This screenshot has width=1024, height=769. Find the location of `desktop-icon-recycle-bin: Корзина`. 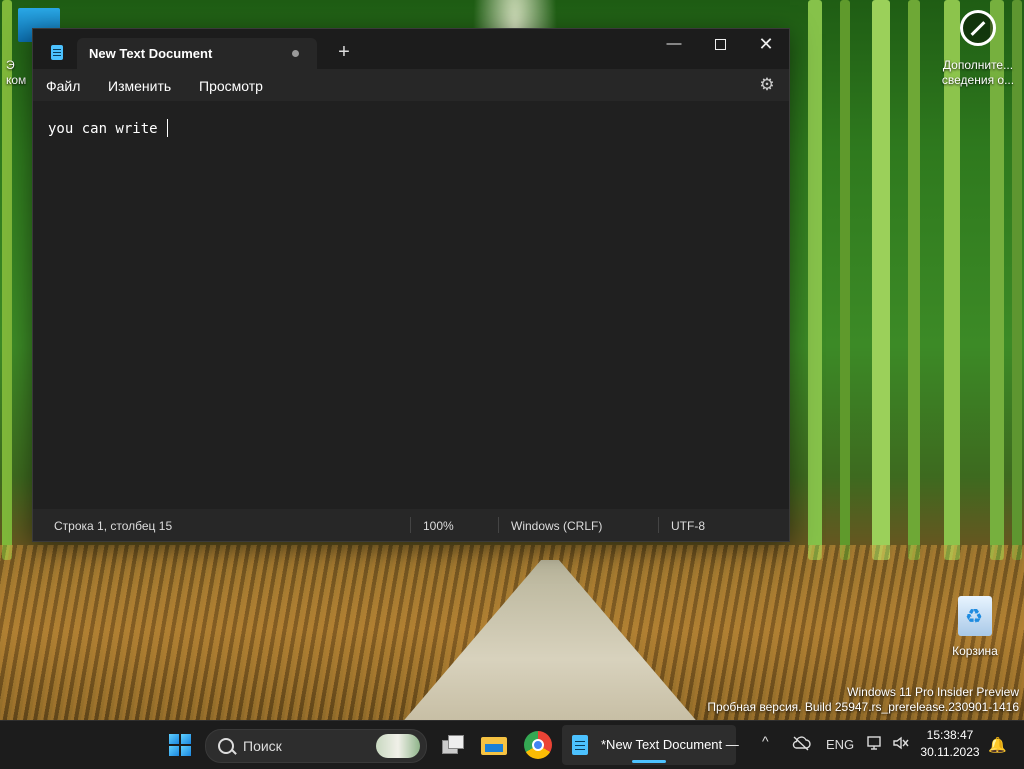

desktop-icon-recycle-bin: Корзина is located at coordinates (975, 627).